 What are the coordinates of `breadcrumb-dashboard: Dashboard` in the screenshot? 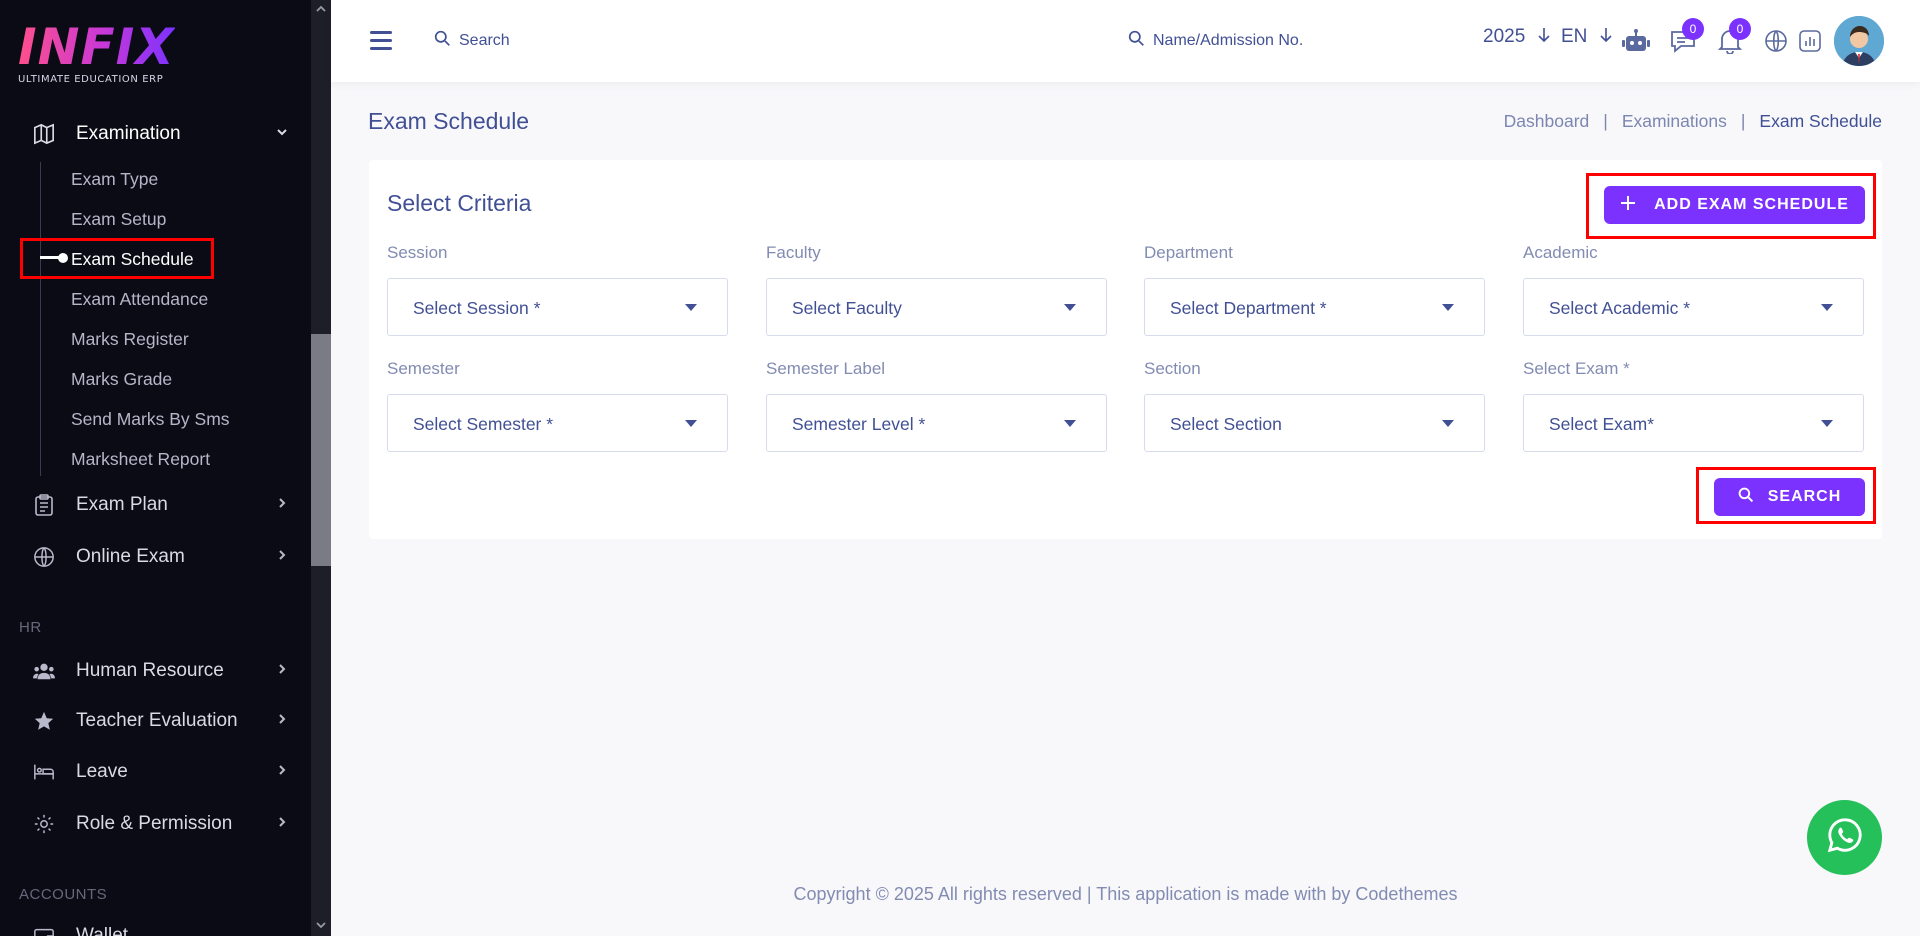 It's located at (1547, 121).